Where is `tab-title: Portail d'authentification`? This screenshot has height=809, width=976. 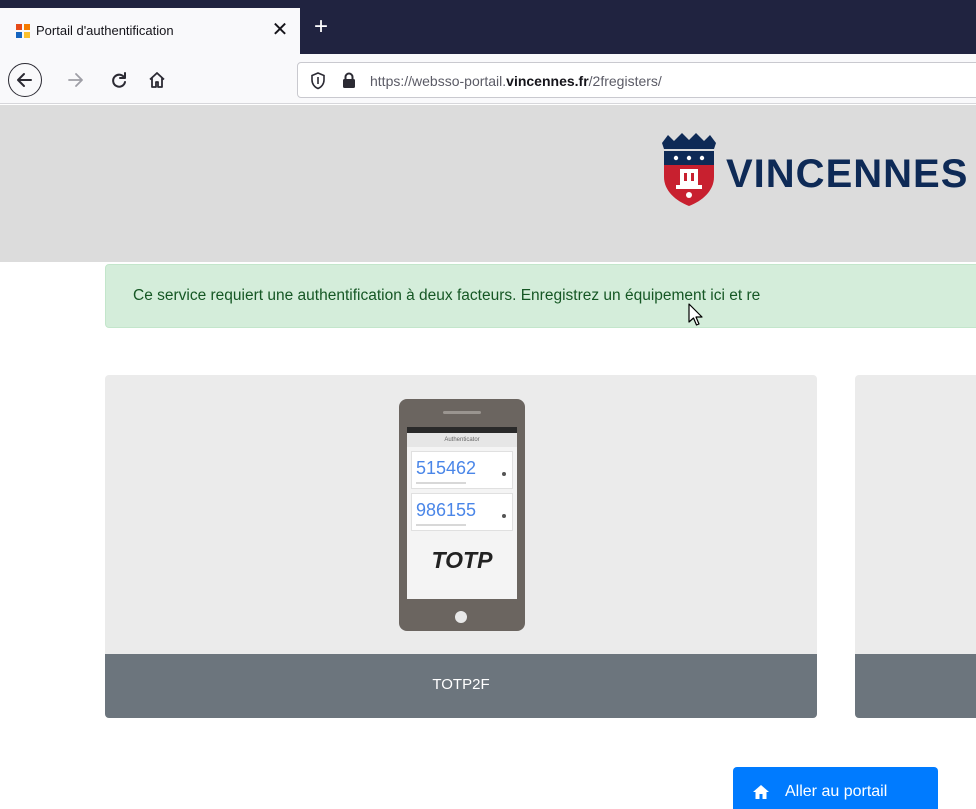 tab-title: Portail d'authentification is located at coordinates (105, 30).